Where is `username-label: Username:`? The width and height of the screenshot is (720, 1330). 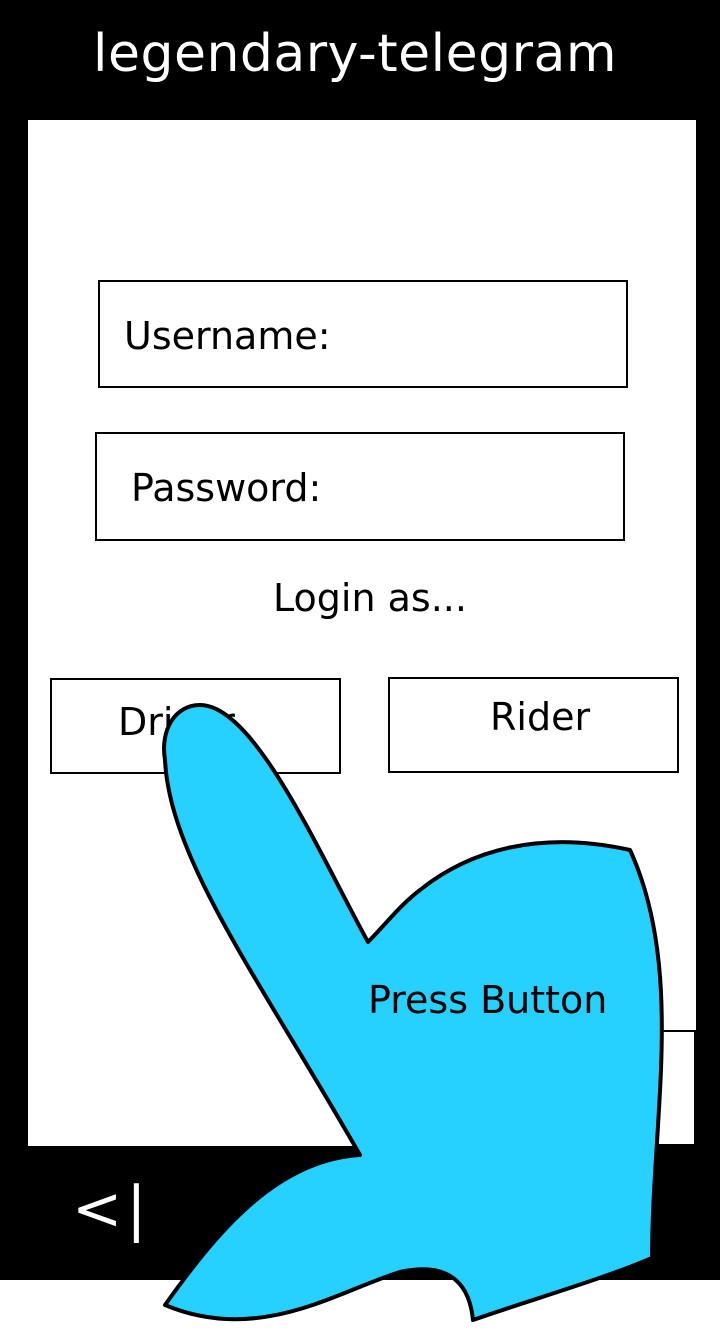 username-label: Username: is located at coordinates (227, 336).